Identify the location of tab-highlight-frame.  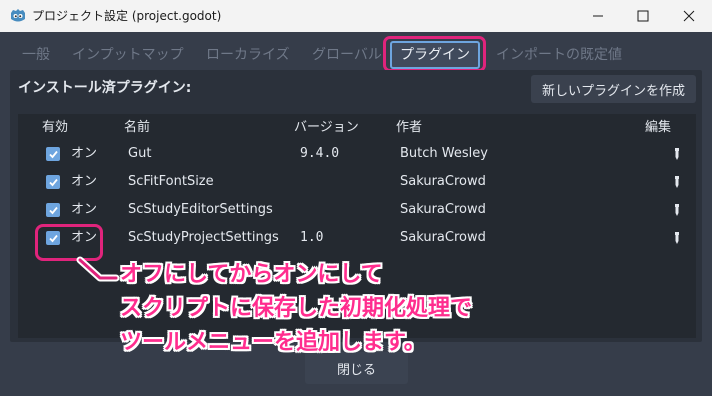
(434, 54).